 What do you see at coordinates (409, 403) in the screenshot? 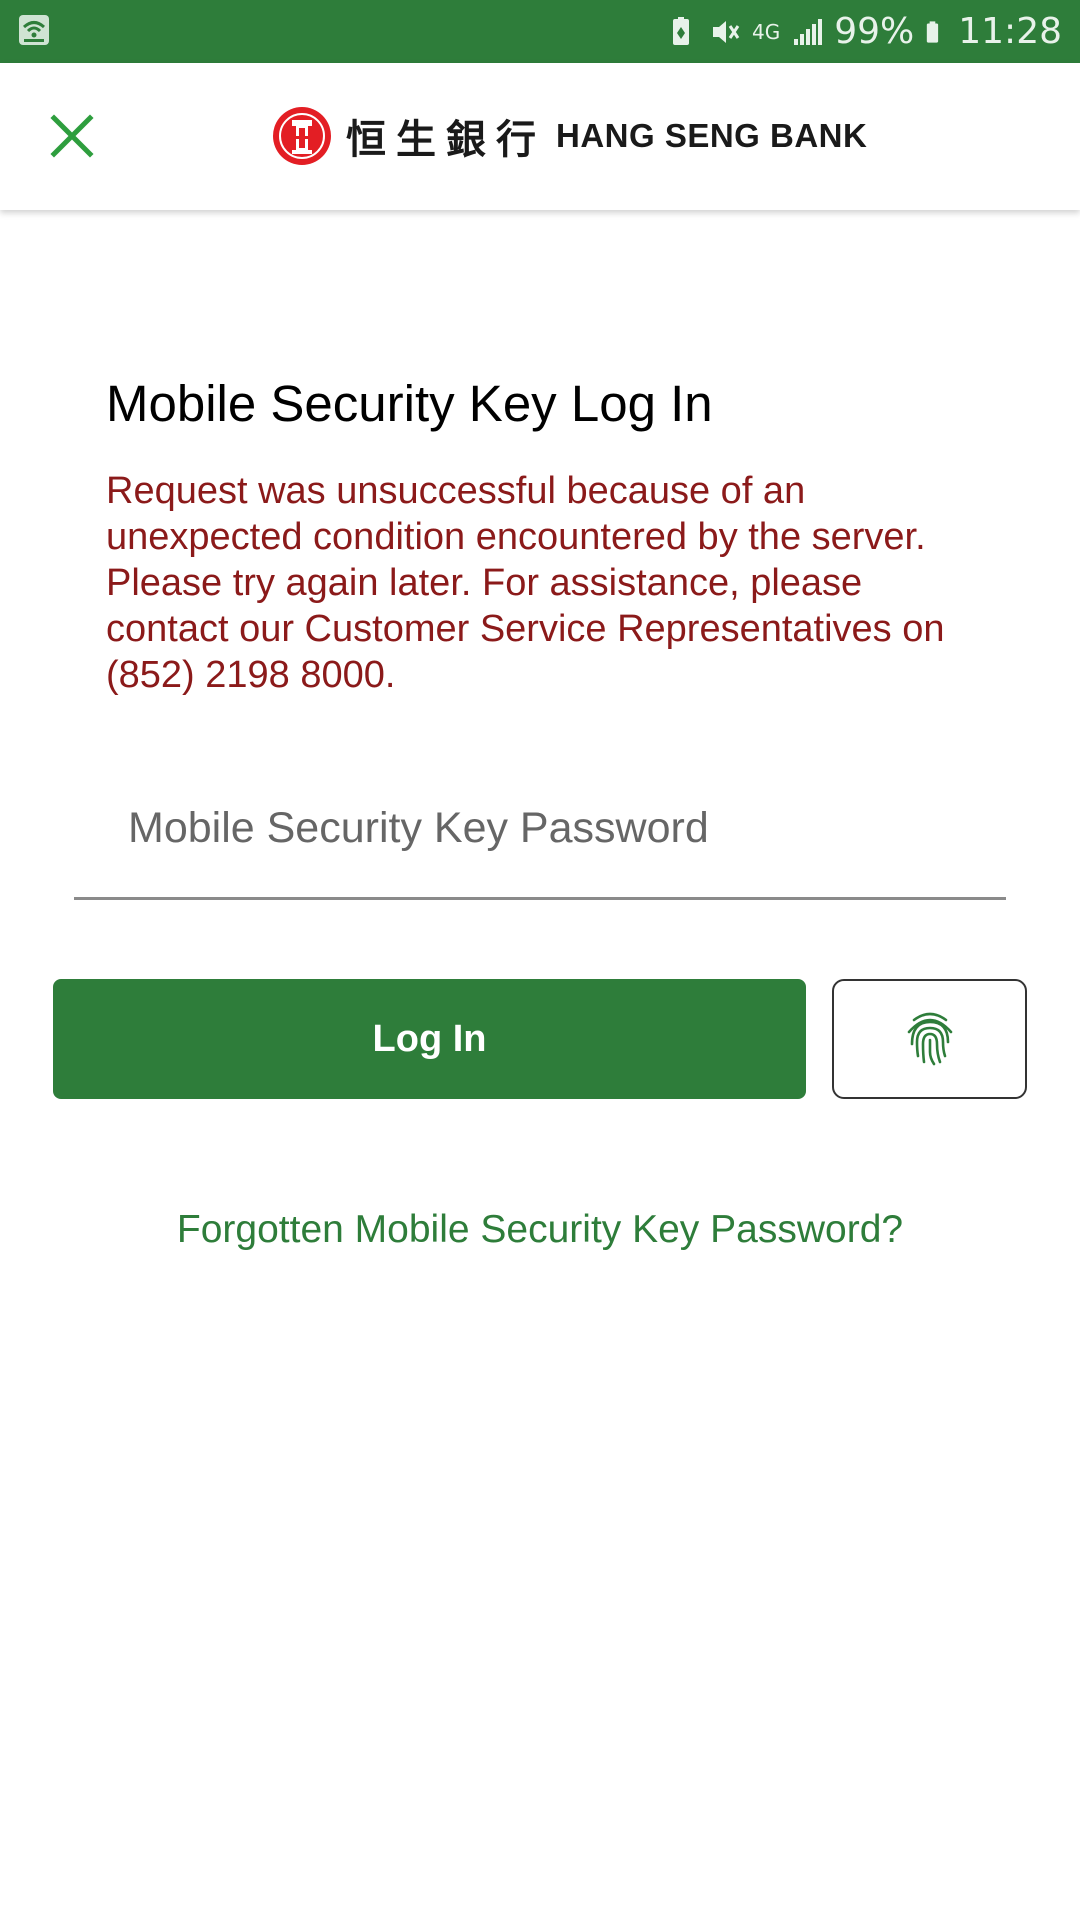
I see `page-title: Mobile Security Key Log In` at bounding box center [409, 403].